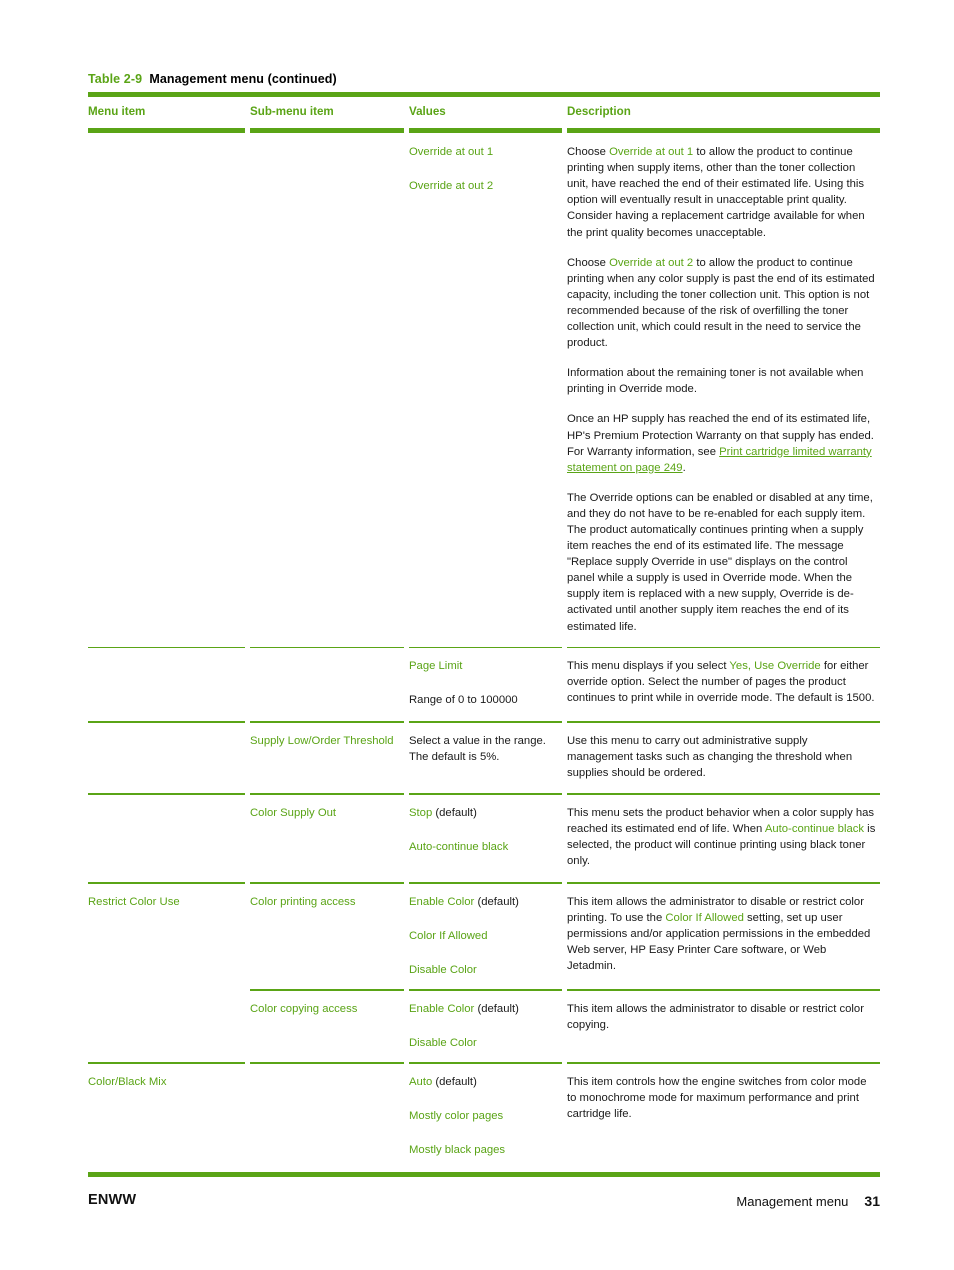  I want to click on value-line: Override at out 1, so click(451, 152).